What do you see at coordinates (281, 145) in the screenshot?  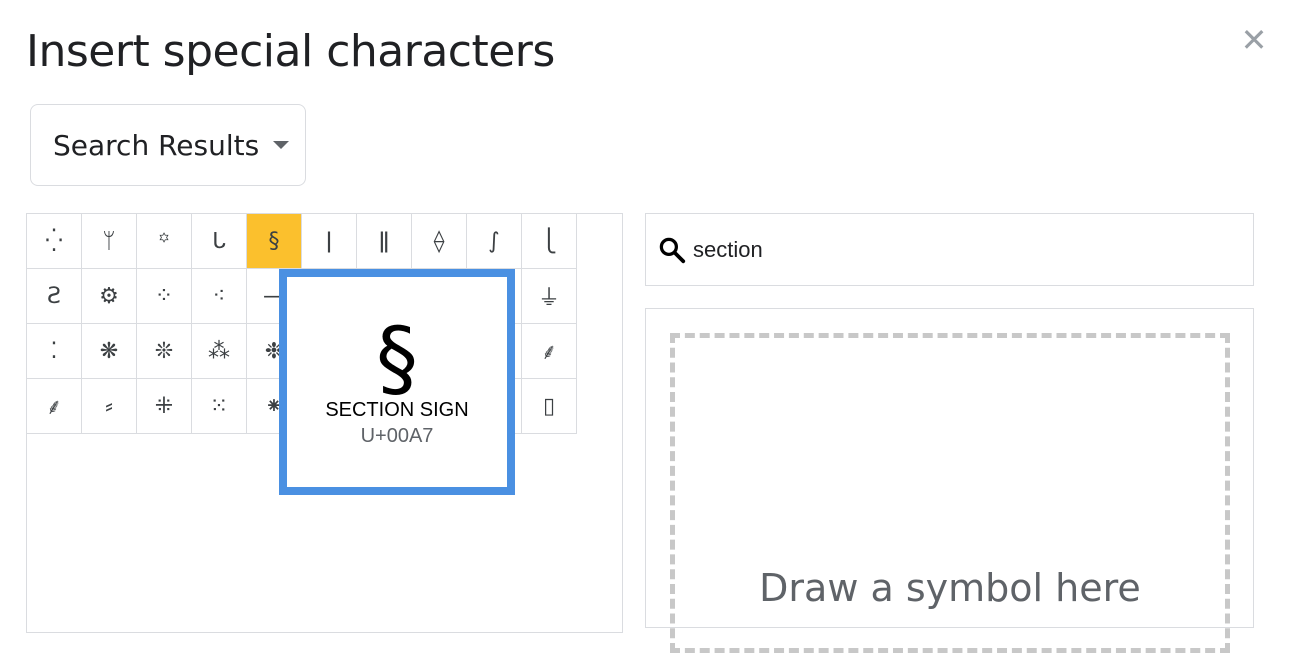 I see `chevron-down-icon` at bounding box center [281, 145].